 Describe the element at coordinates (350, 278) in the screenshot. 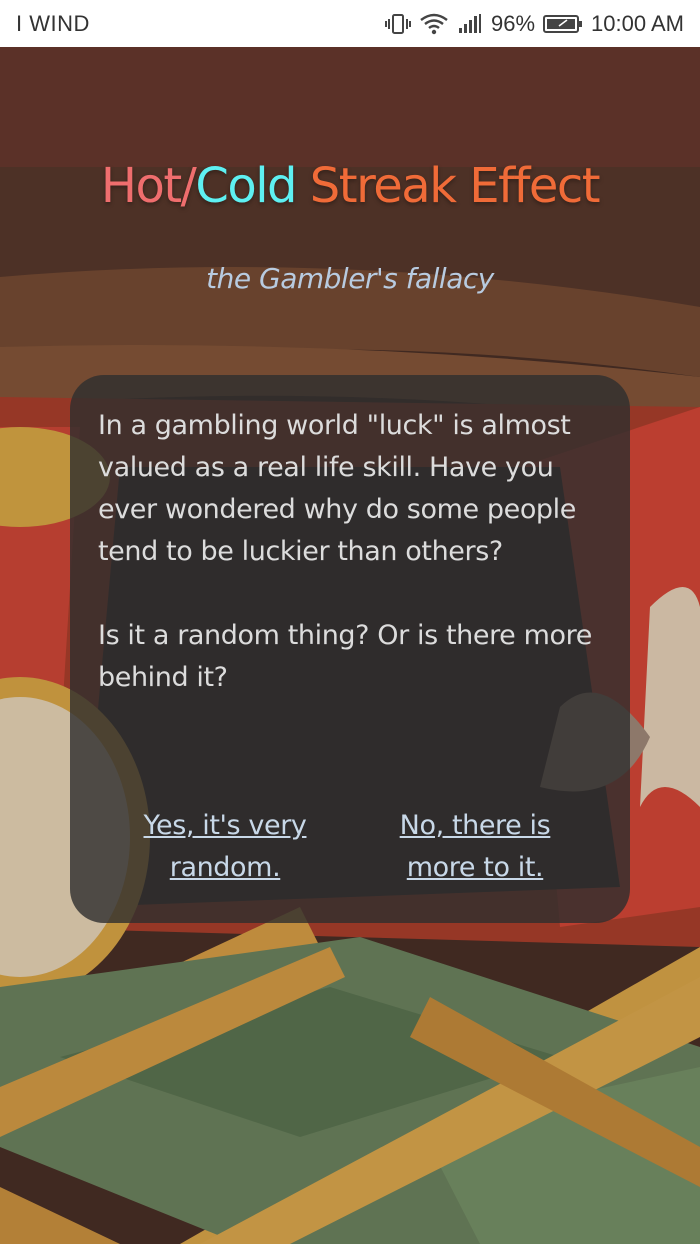

I see `page-subtitle: the Gambler's fallacy` at that location.